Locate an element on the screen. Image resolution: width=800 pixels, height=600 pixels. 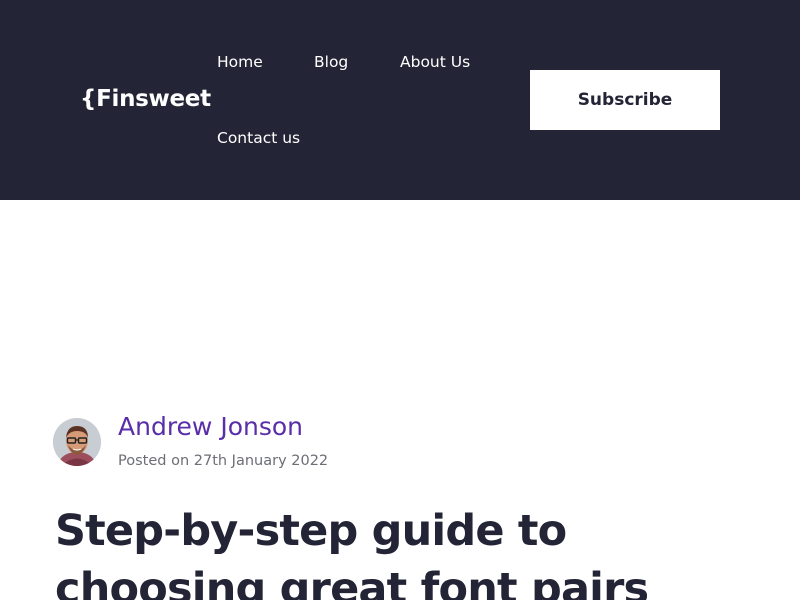
author-photo-icon is located at coordinates (77, 442).